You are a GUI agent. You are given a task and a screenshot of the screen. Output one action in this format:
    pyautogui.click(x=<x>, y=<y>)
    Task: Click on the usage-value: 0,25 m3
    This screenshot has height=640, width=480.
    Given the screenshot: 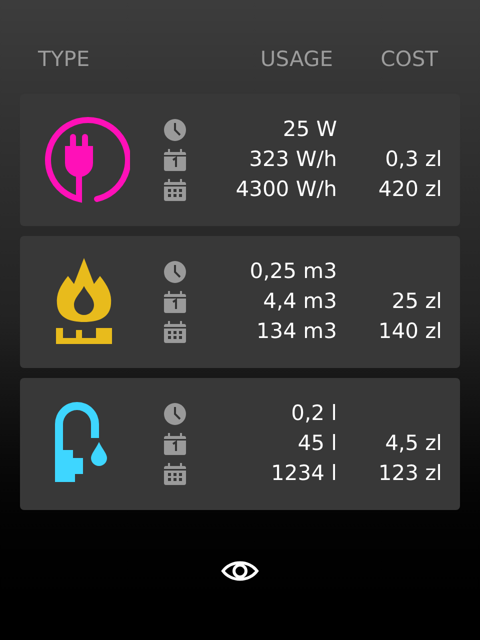 What is the action you would take?
    pyautogui.click(x=292, y=272)
    